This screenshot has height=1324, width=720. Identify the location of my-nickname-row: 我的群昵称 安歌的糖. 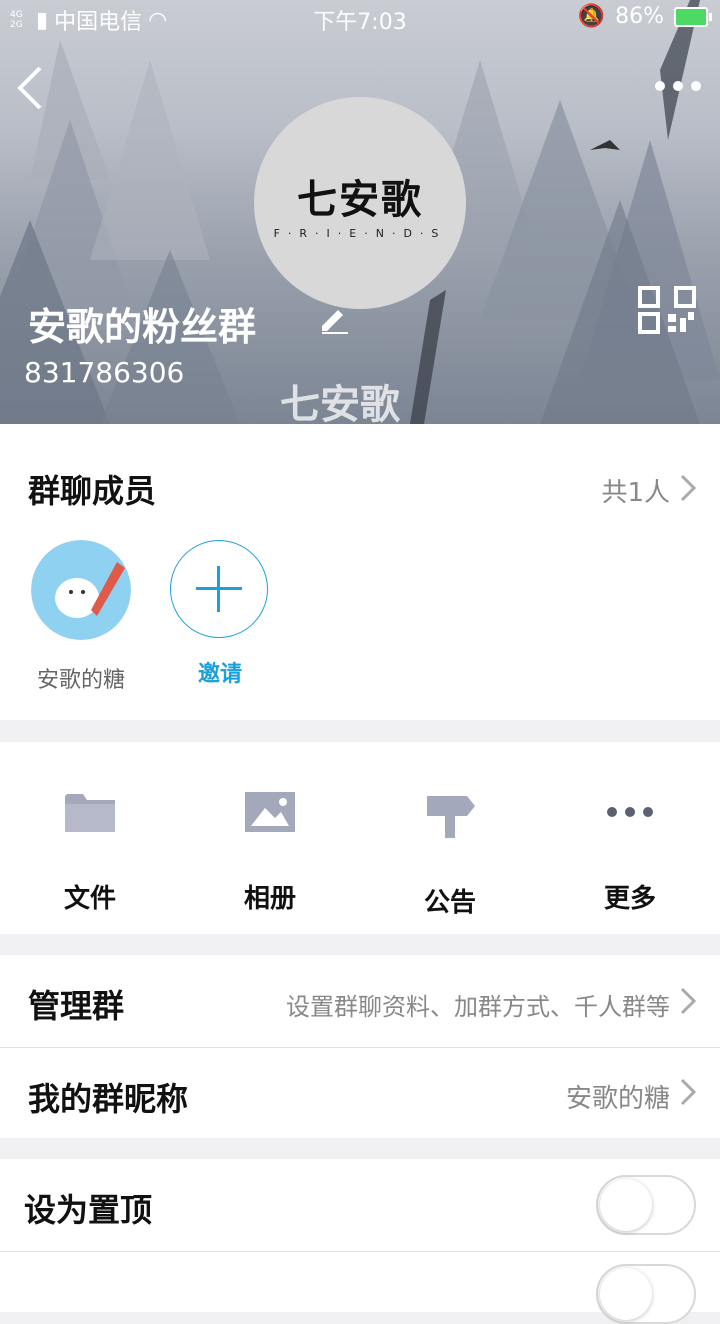
(360, 1093).